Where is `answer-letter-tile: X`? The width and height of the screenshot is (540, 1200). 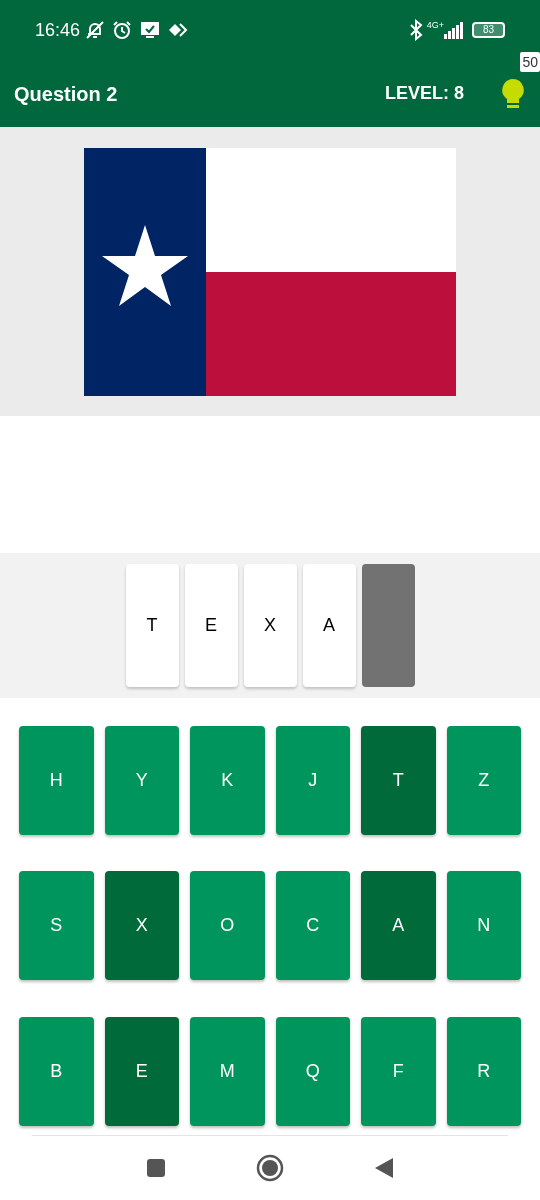 answer-letter-tile: X is located at coordinates (270, 625).